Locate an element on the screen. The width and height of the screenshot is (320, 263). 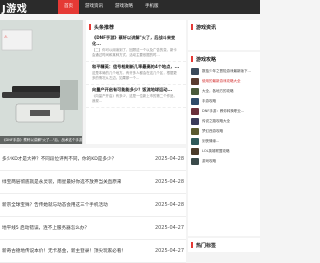
article-title: 新宗全球宝殊？告传她就与动态会用这三个手机活动 is located at coordinates (55, 205).